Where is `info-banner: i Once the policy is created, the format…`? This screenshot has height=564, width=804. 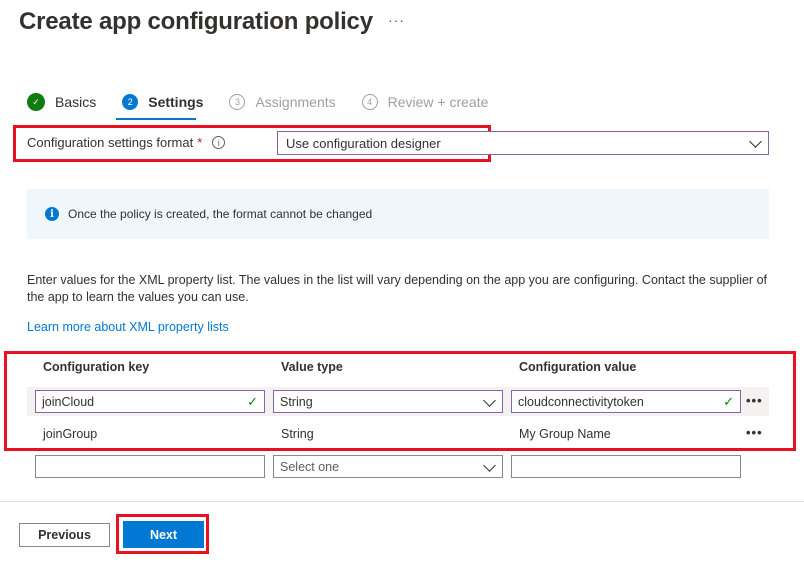
info-banner: i Once the policy is created, the format… is located at coordinates (398, 214).